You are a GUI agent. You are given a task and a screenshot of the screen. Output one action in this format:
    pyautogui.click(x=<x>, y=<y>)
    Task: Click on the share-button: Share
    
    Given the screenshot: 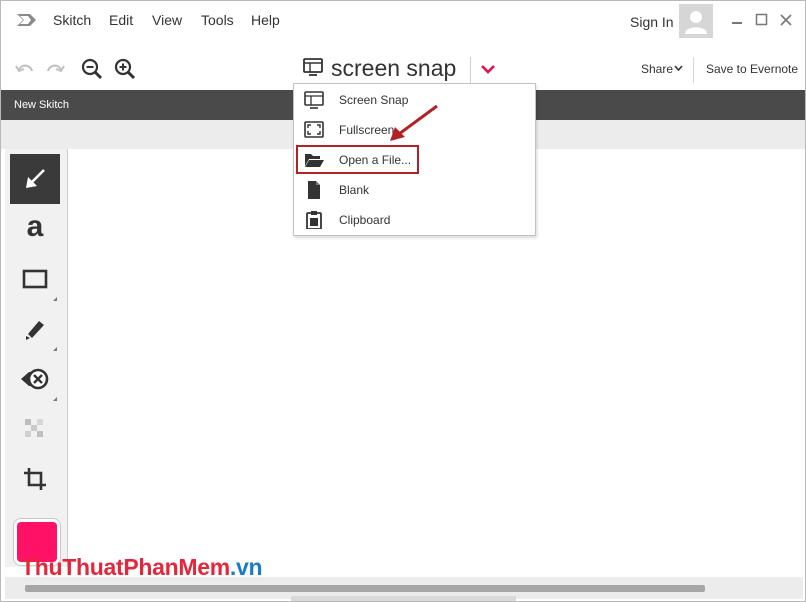 What is the action you would take?
    pyautogui.click(x=657, y=69)
    